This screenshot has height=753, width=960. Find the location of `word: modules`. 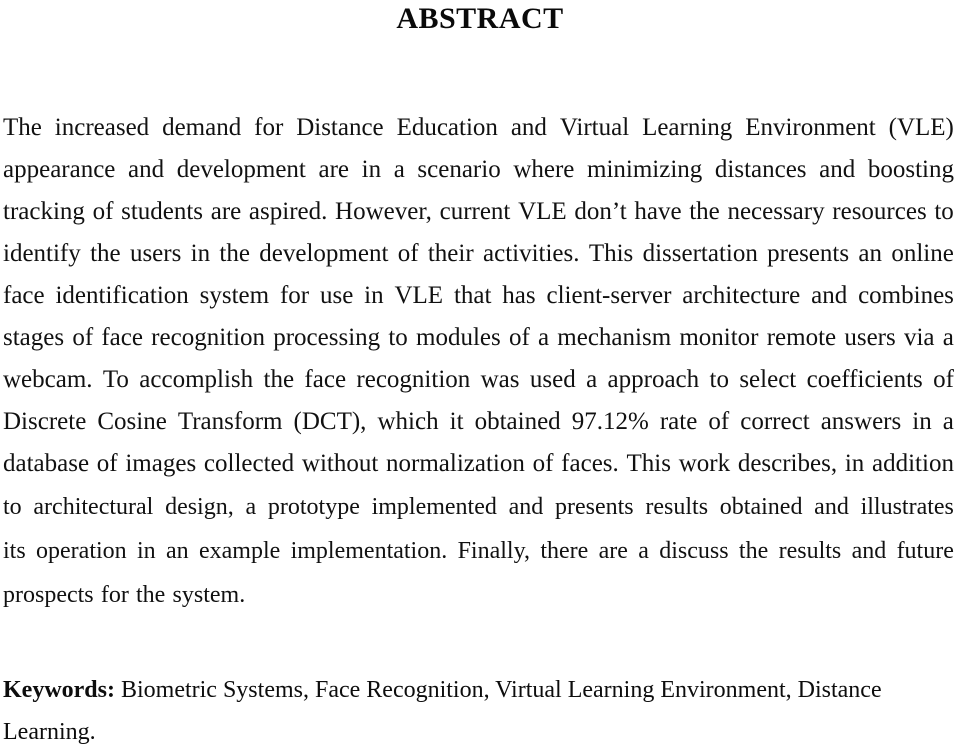

word: modules is located at coordinates (458, 337).